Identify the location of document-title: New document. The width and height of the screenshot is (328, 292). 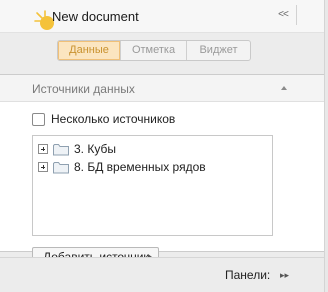
(95, 16).